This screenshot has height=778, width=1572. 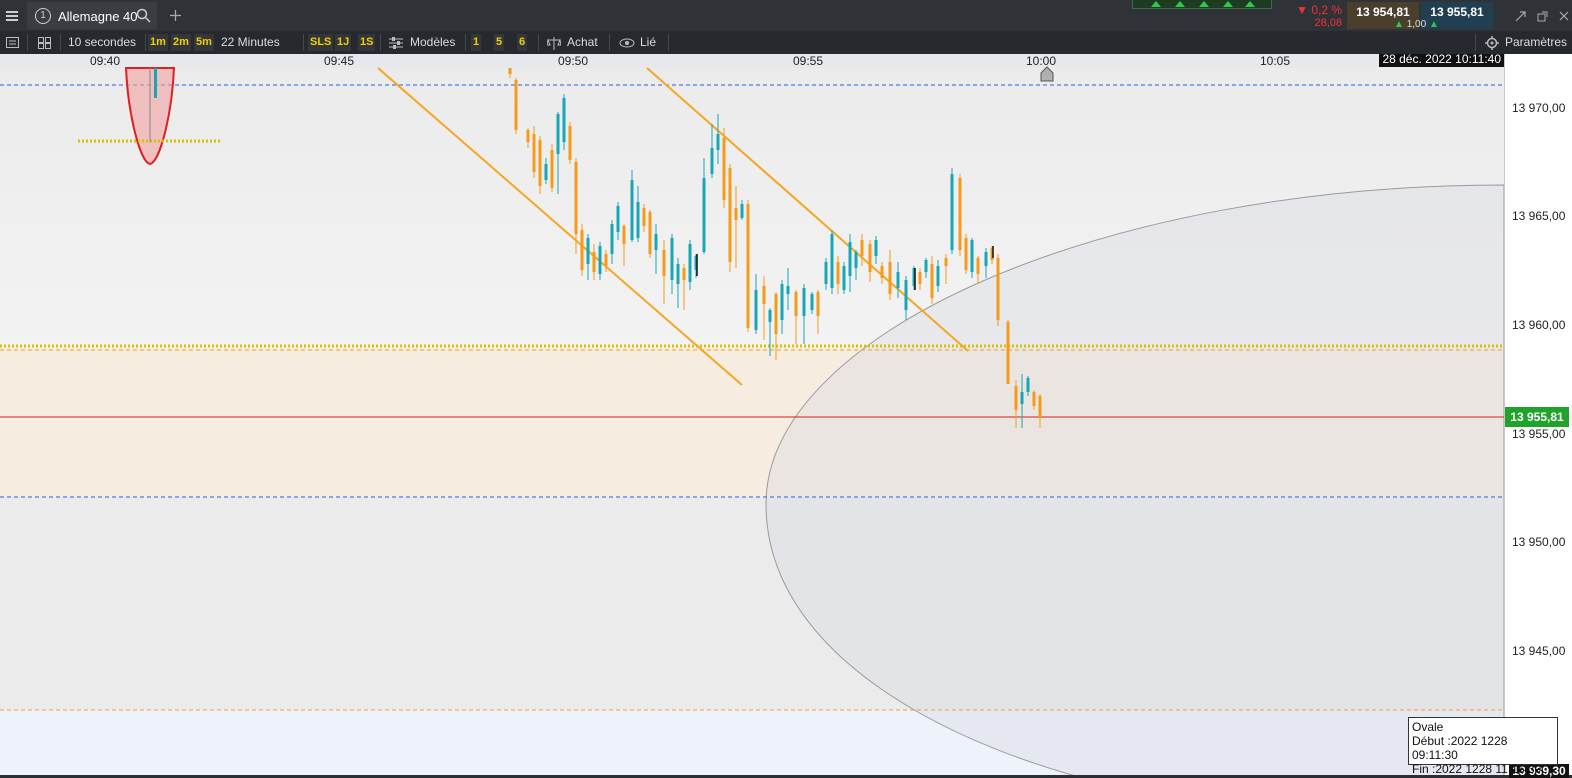 I want to click on time-tick: 09:55, so click(x=808, y=61).